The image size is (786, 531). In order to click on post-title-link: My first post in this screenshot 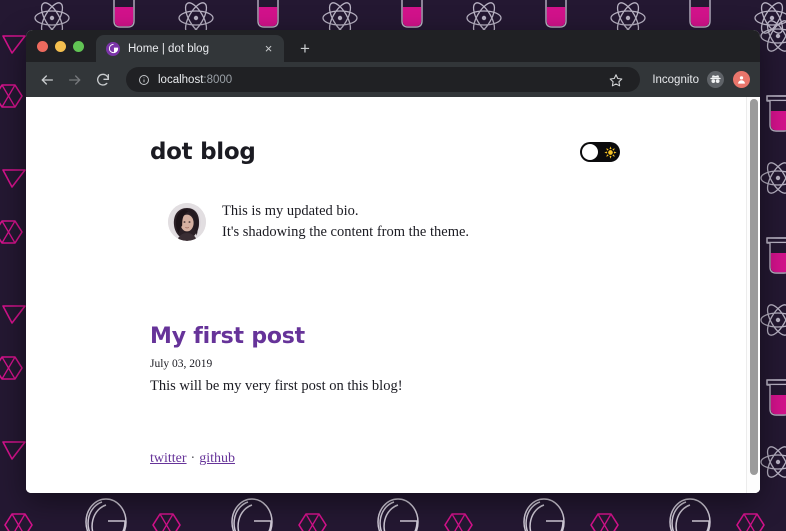, I will do `click(385, 336)`.